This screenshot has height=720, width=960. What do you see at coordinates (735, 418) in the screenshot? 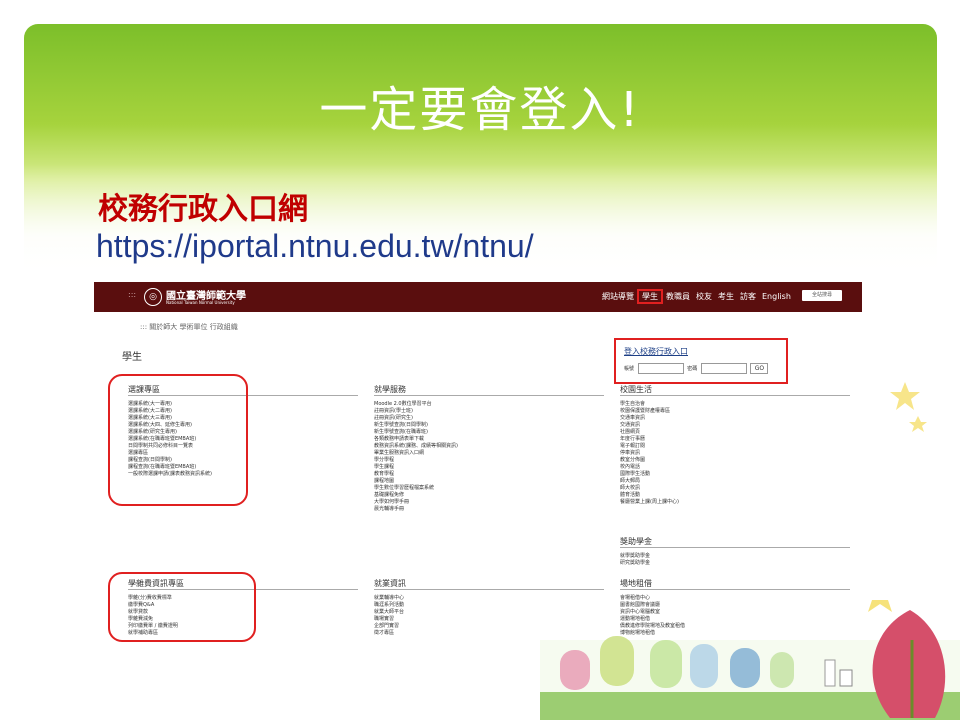
I see `list-item: 交通車資訊` at bounding box center [735, 418].